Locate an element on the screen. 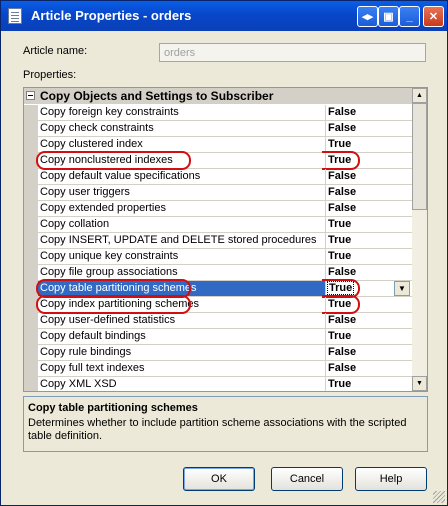 This screenshot has height=506, width=448. property-row: Copy user-defined statistics False is located at coordinates (219, 321).